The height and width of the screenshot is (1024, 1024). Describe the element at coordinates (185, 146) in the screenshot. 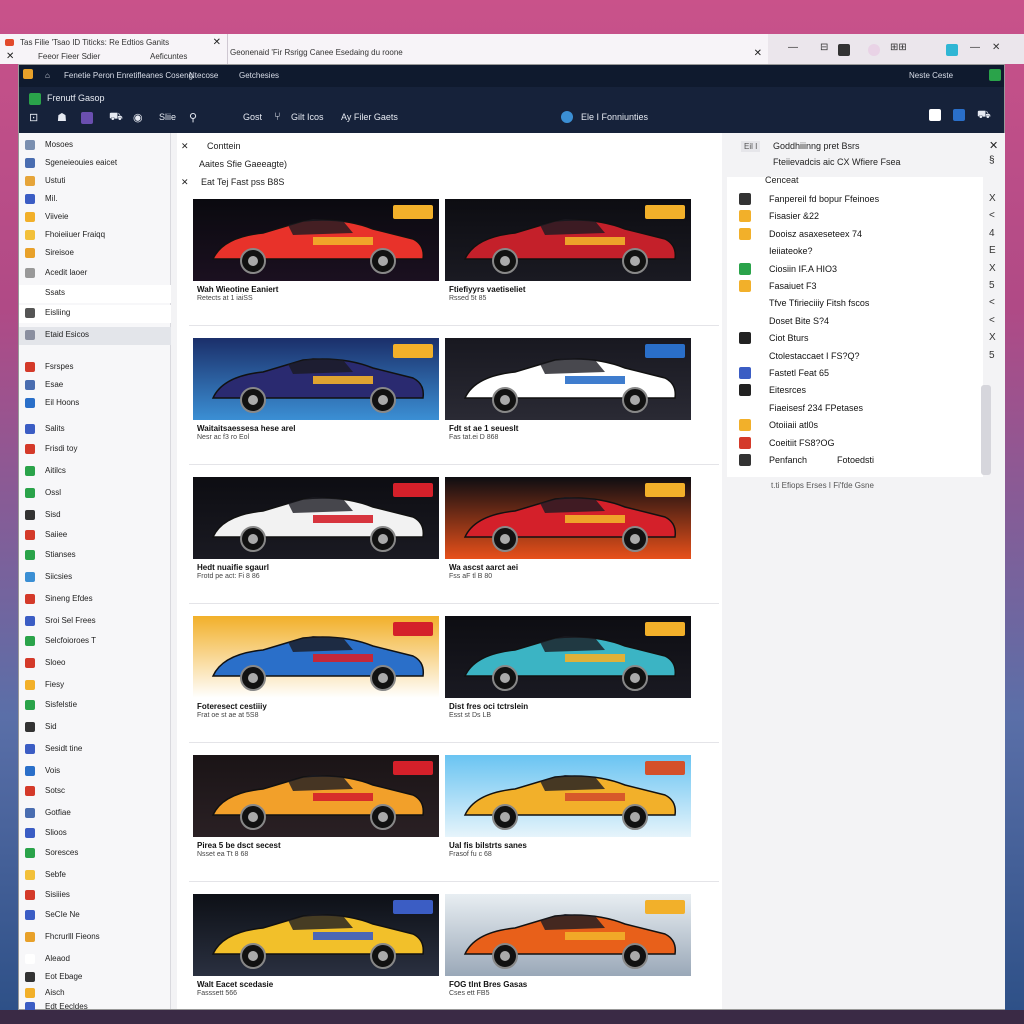

I see `back-icon: ✕` at that location.